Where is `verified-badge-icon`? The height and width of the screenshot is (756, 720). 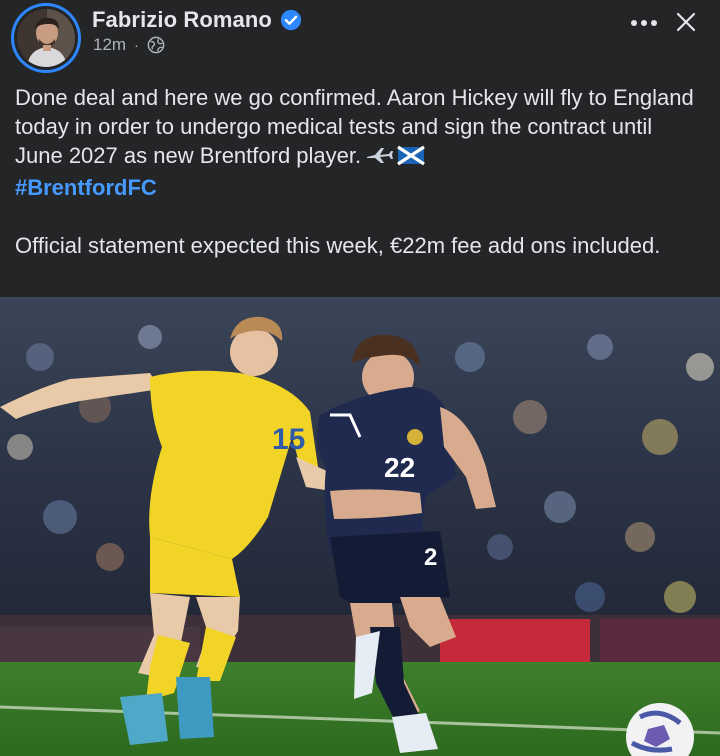 verified-badge-icon is located at coordinates (291, 20).